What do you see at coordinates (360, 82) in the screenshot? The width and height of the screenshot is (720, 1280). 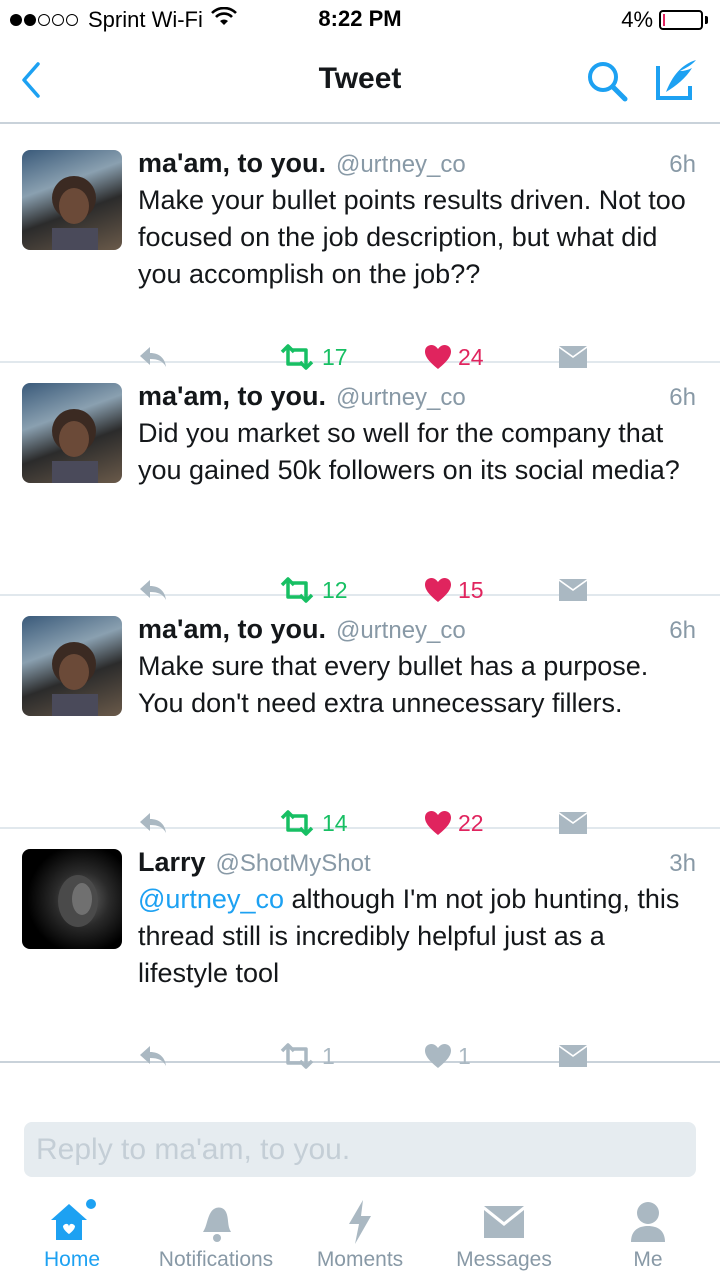 I see `nav-bar: Tweet` at bounding box center [360, 82].